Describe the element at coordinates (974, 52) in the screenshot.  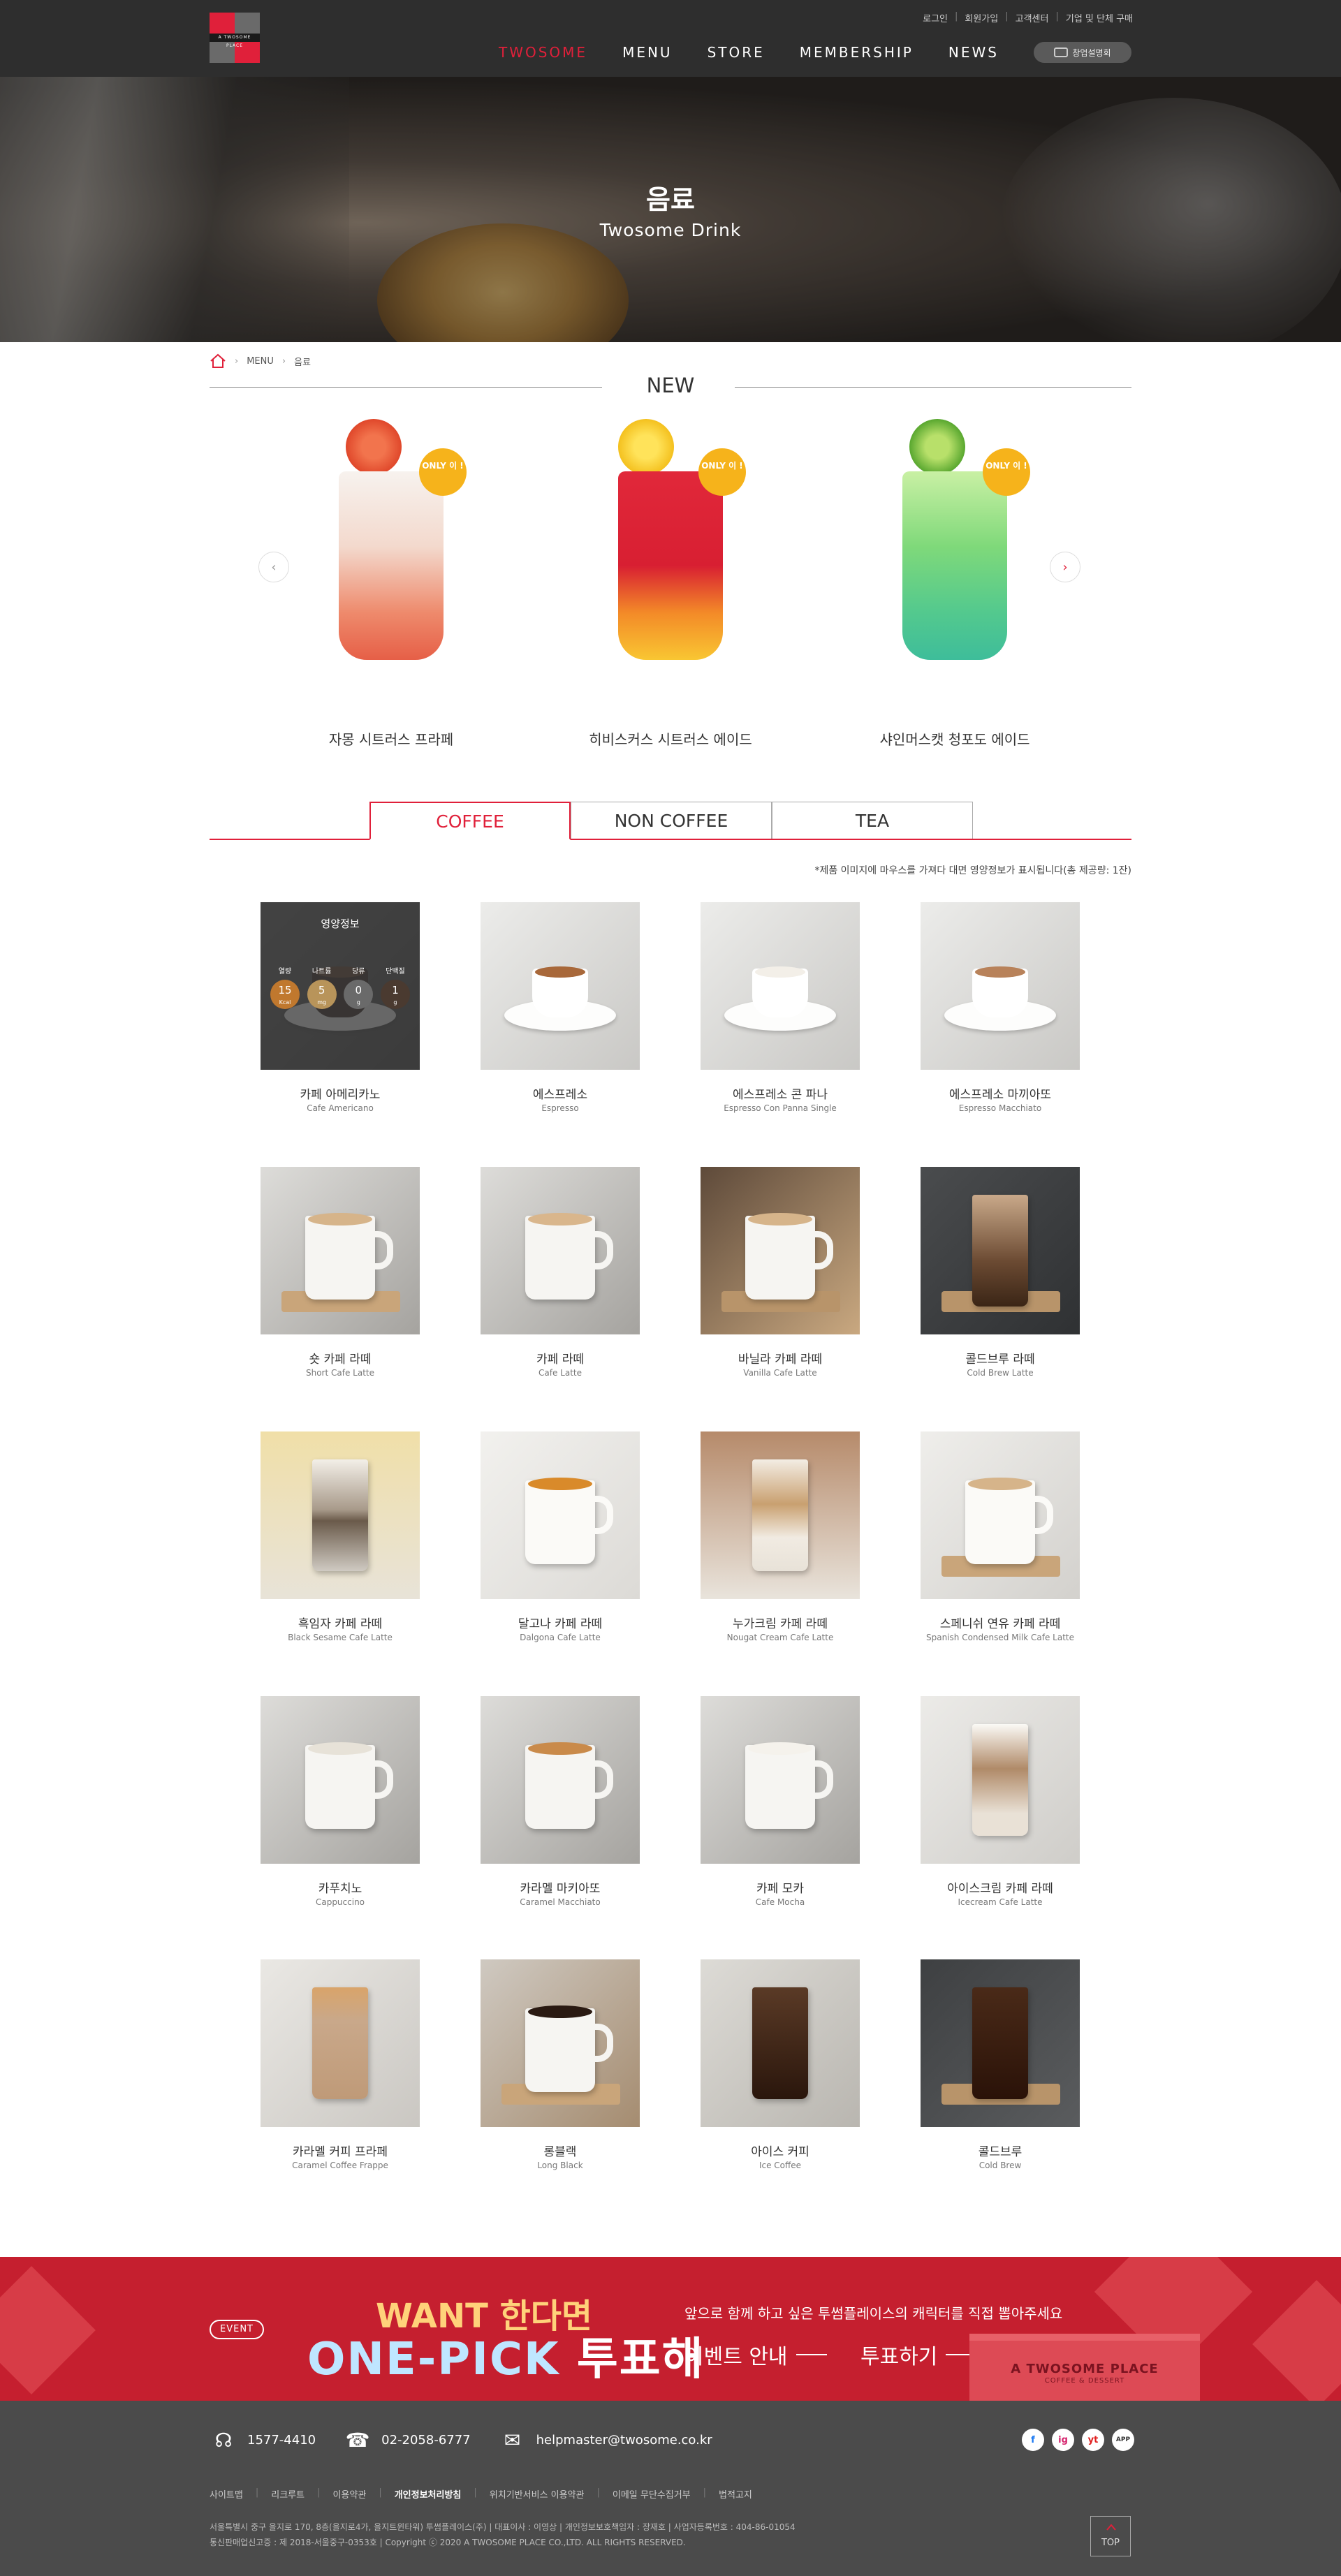
I see `nav-news: NEWS` at that location.